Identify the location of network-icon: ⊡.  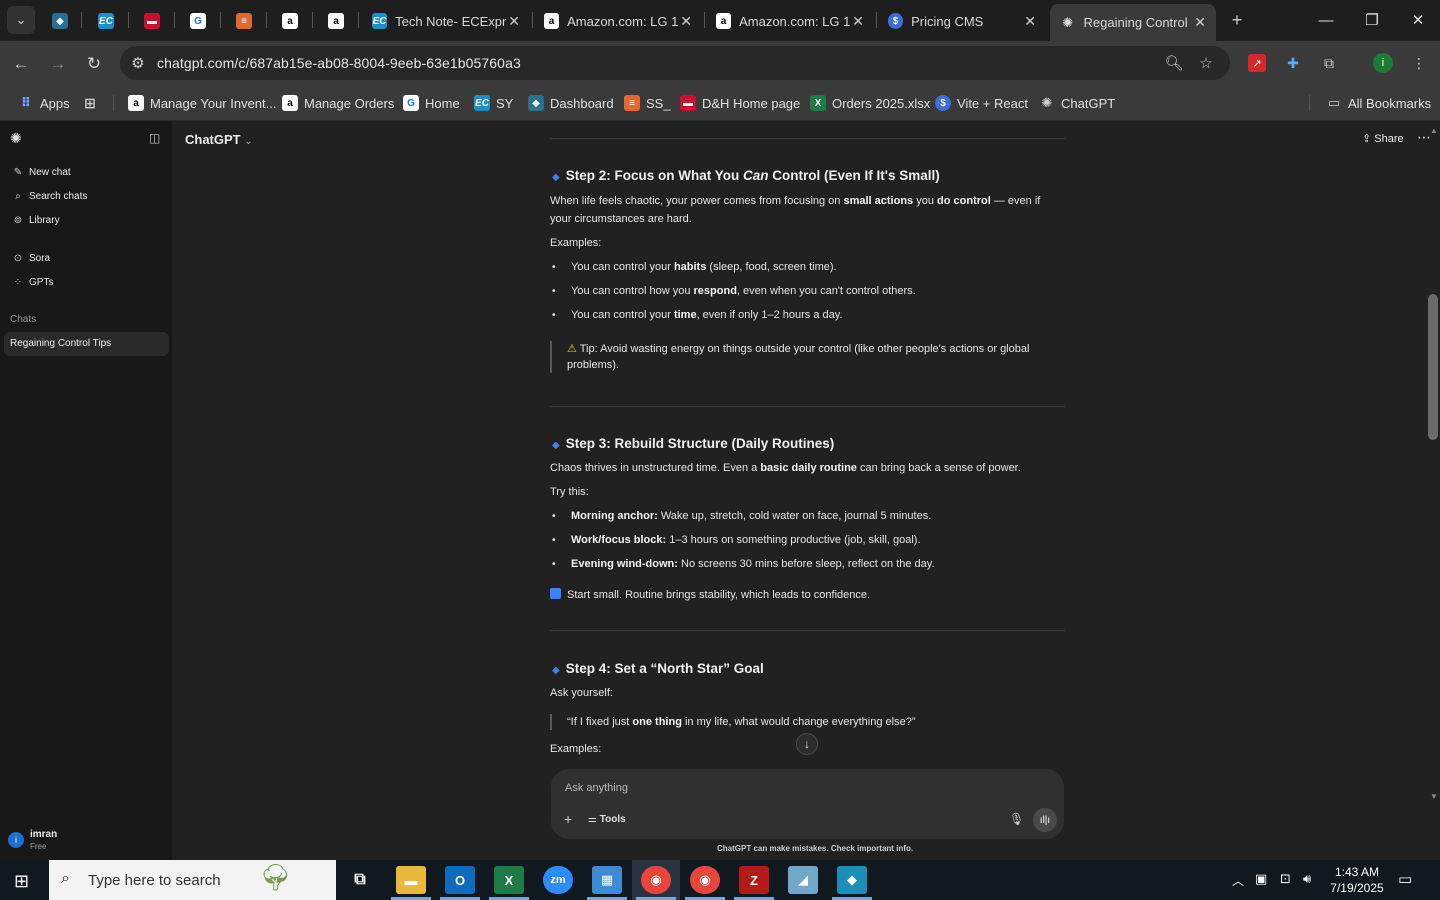
(1285, 879).